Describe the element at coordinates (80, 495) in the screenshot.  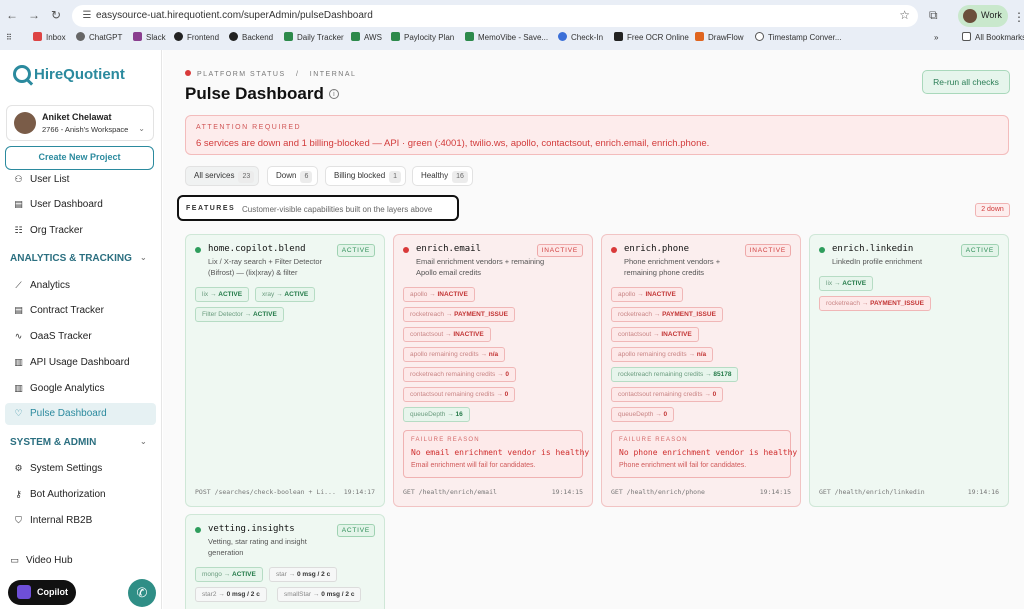
I see `sidebar-item-bot-authorization: ⚷ Bot Authorization` at that location.